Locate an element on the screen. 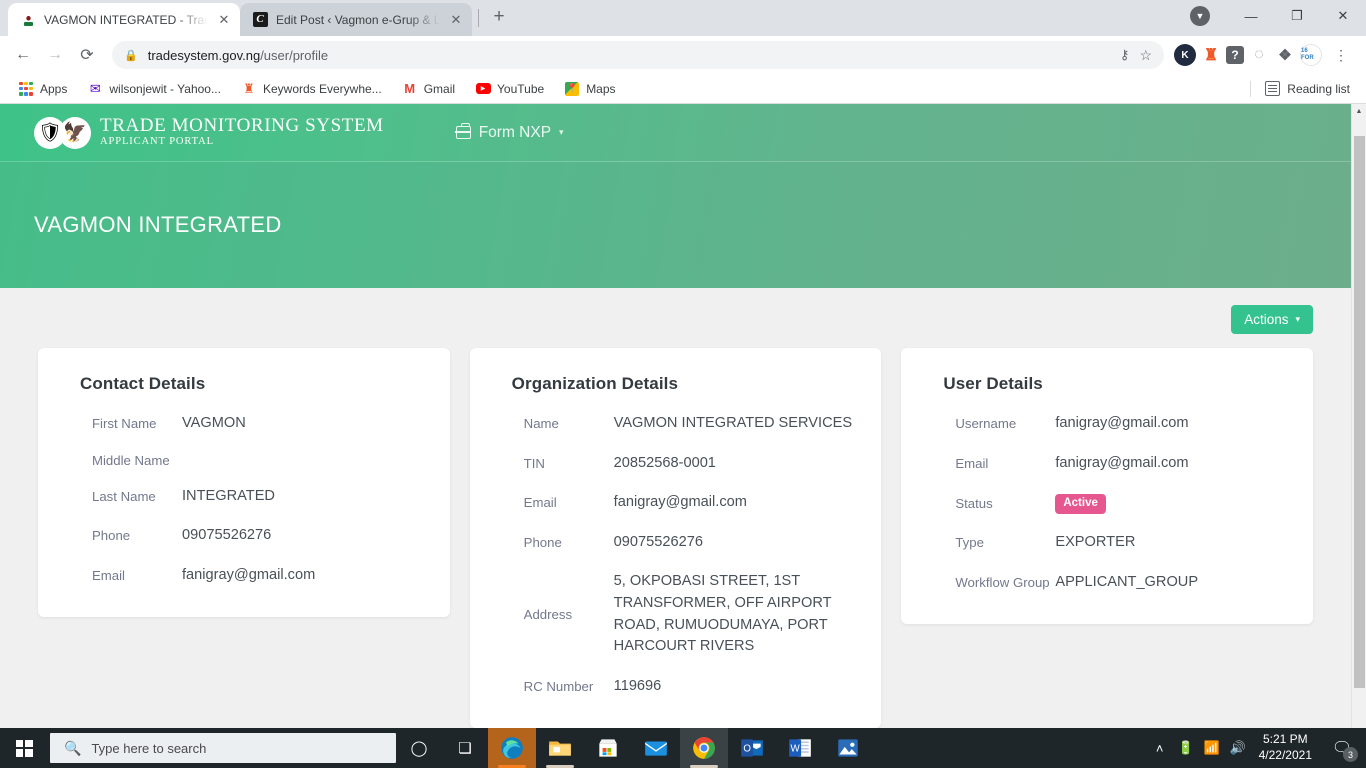  mail-icon is located at coordinates (656, 748).